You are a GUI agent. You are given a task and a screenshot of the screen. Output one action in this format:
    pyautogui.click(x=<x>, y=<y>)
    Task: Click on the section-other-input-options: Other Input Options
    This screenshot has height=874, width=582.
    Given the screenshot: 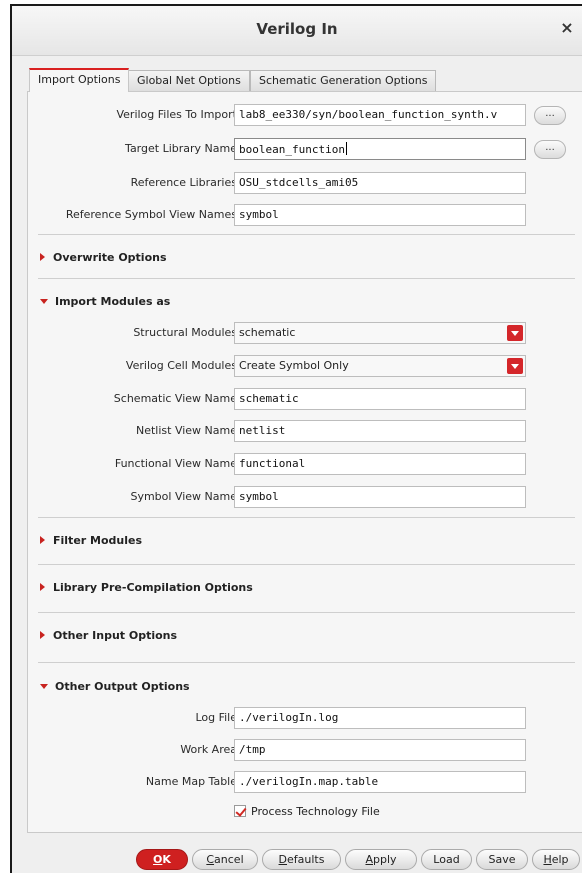 What is the action you would take?
    pyautogui.click(x=108, y=638)
    